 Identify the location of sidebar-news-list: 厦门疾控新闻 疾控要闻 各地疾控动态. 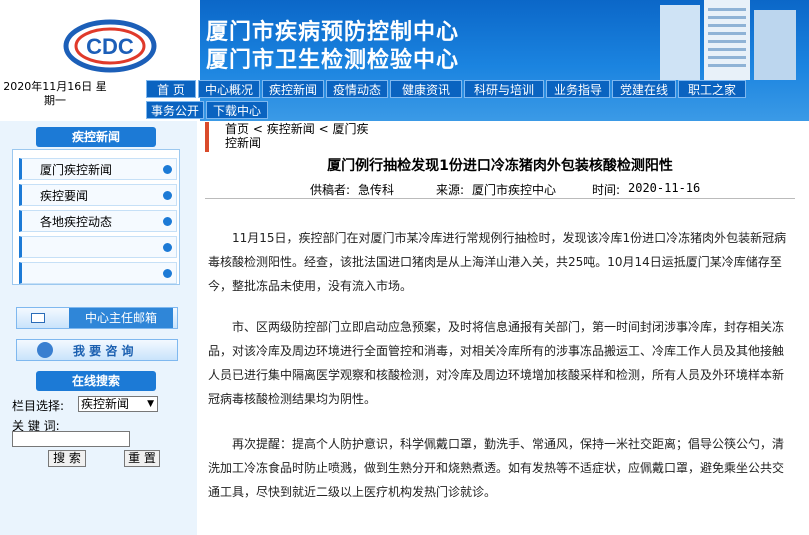
(96, 217).